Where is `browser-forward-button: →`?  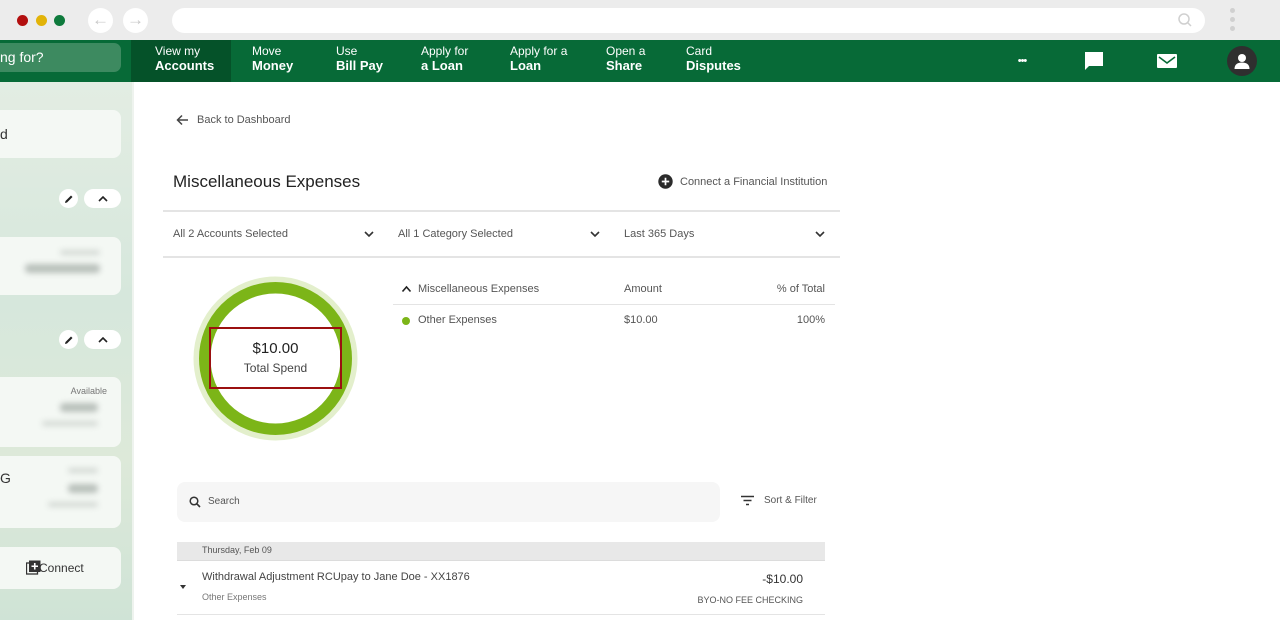
browser-forward-button: → is located at coordinates (135, 20).